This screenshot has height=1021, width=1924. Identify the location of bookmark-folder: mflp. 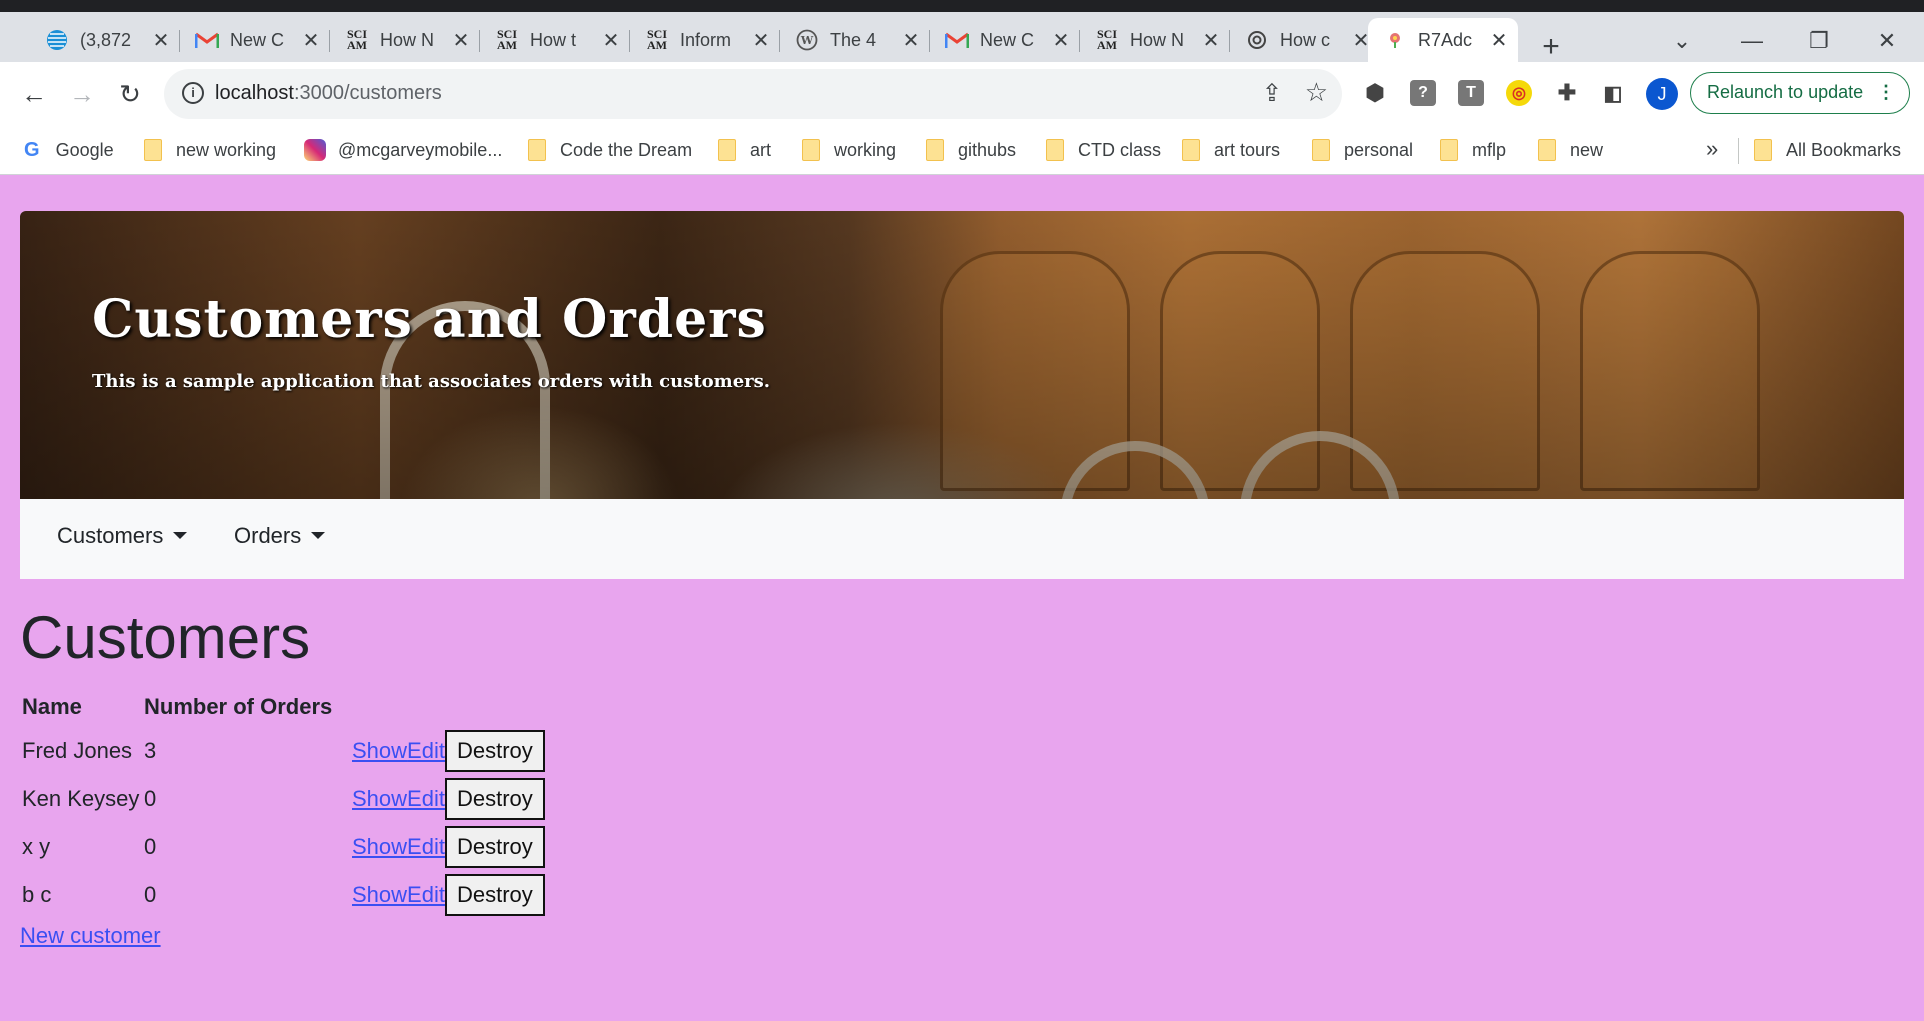
(1473, 150).